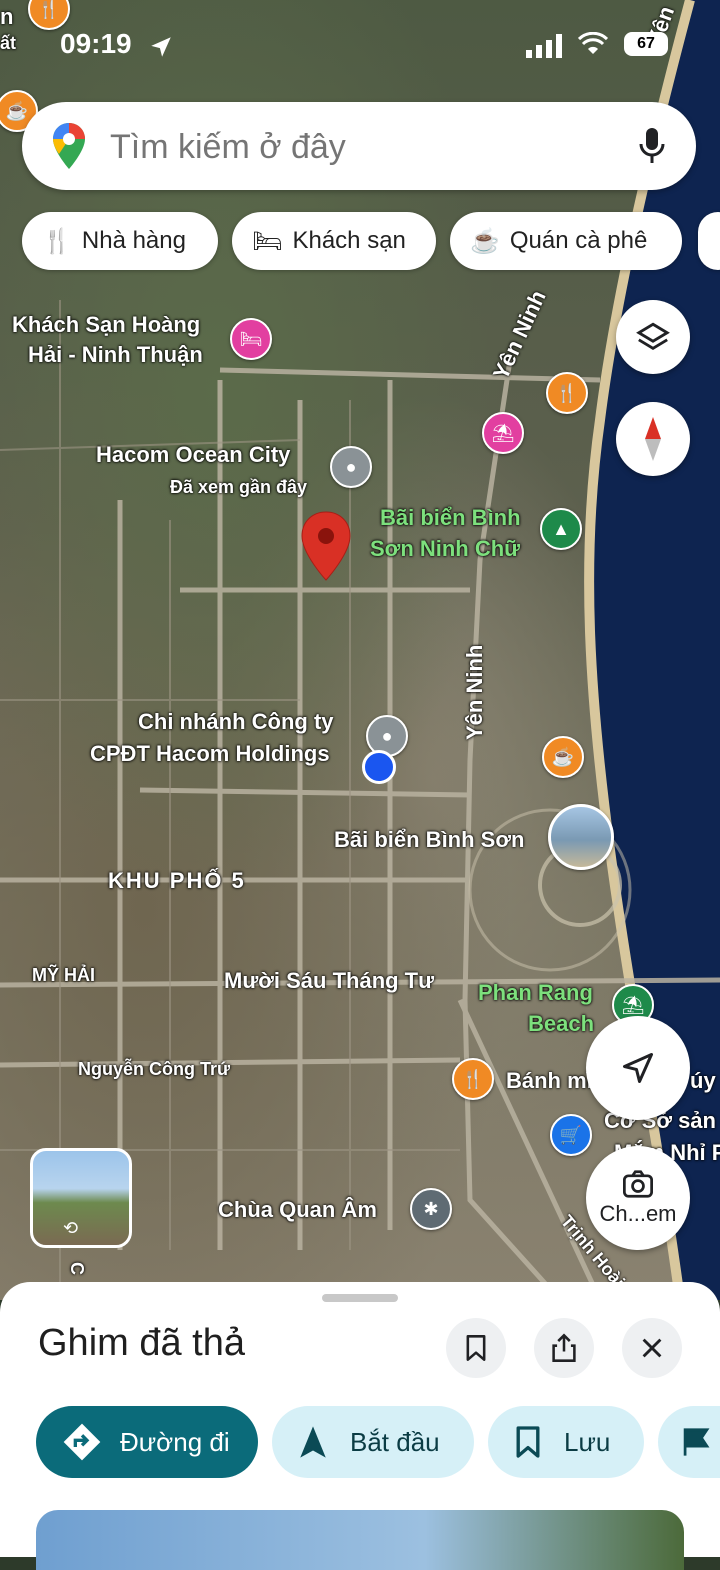 The width and height of the screenshot is (720, 1570). I want to click on camera-icon, so click(638, 1184).